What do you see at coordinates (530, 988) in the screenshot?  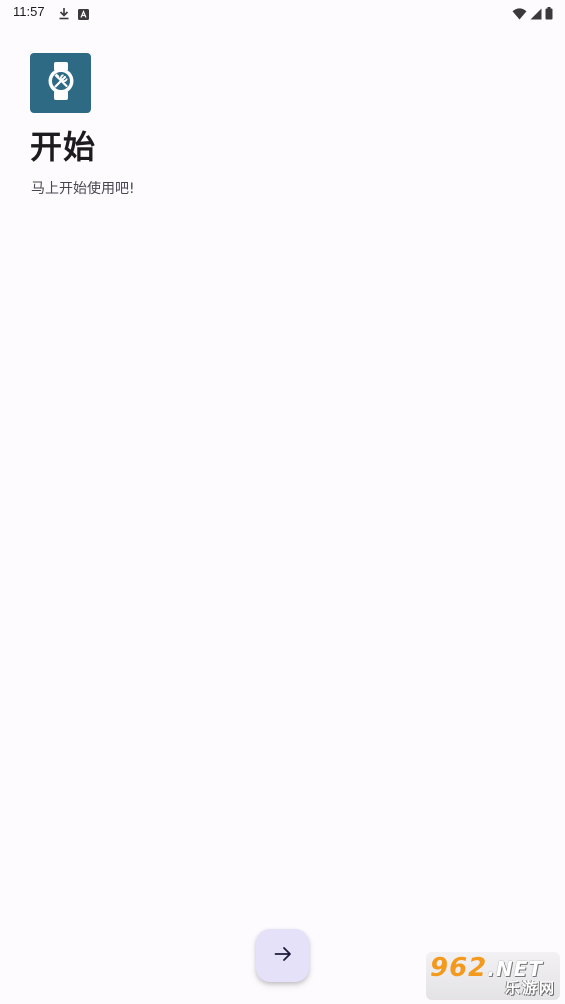 I see `watermark-tagline: 乐游网` at bounding box center [530, 988].